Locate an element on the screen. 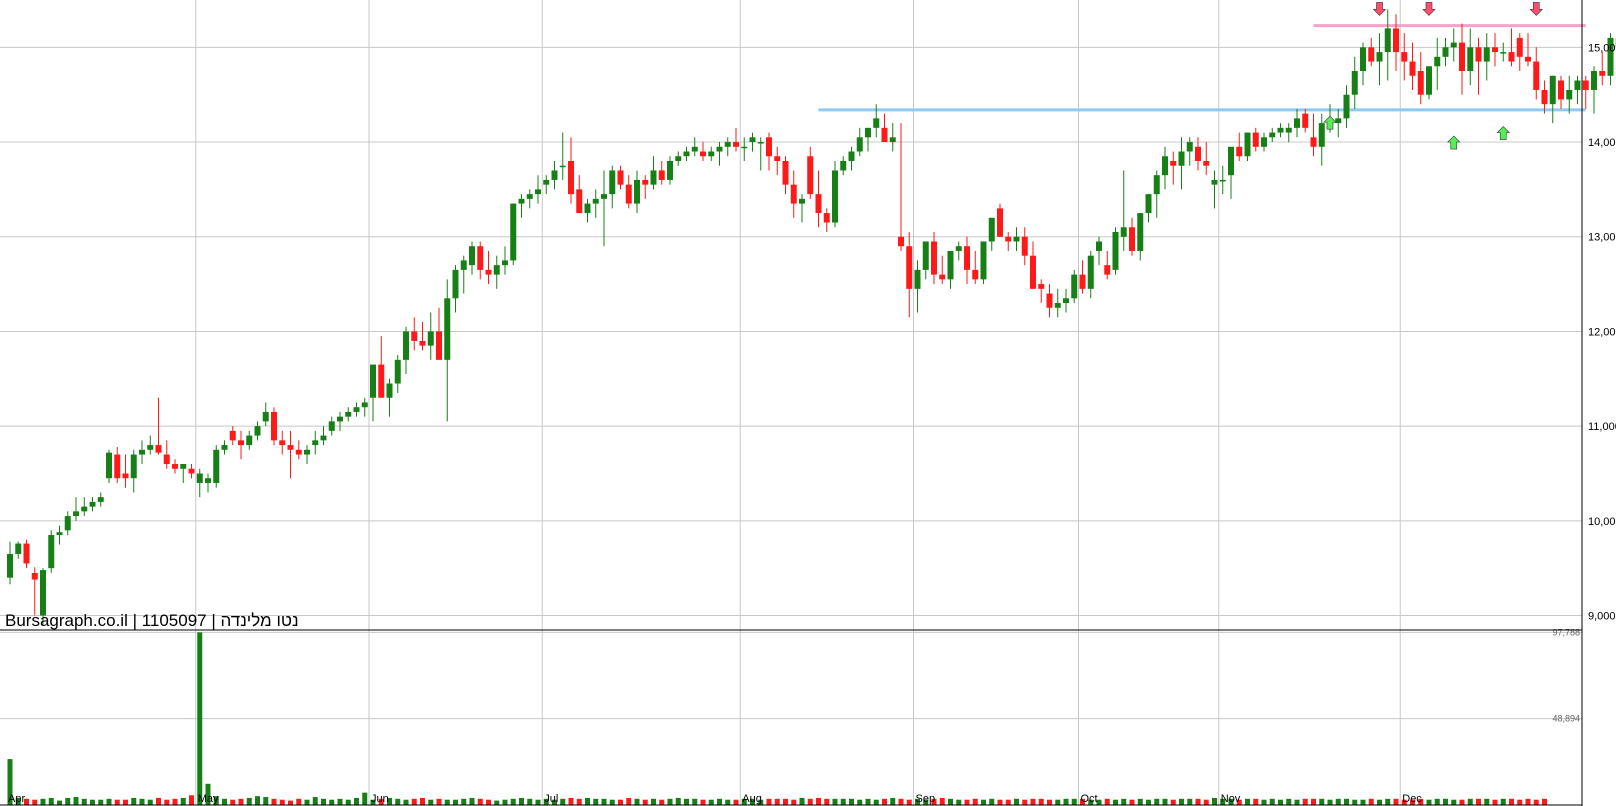  month-tick-label: Sep is located at coordinates (926, 799).